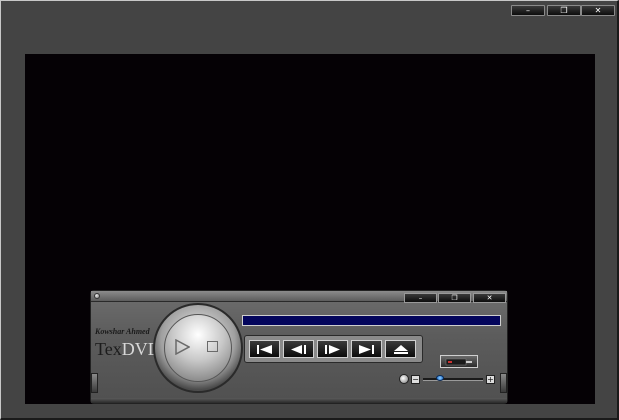 The height and width of the screenshot is (420, 619). I want to click on mute-toggle-icon, so click(404, 379).